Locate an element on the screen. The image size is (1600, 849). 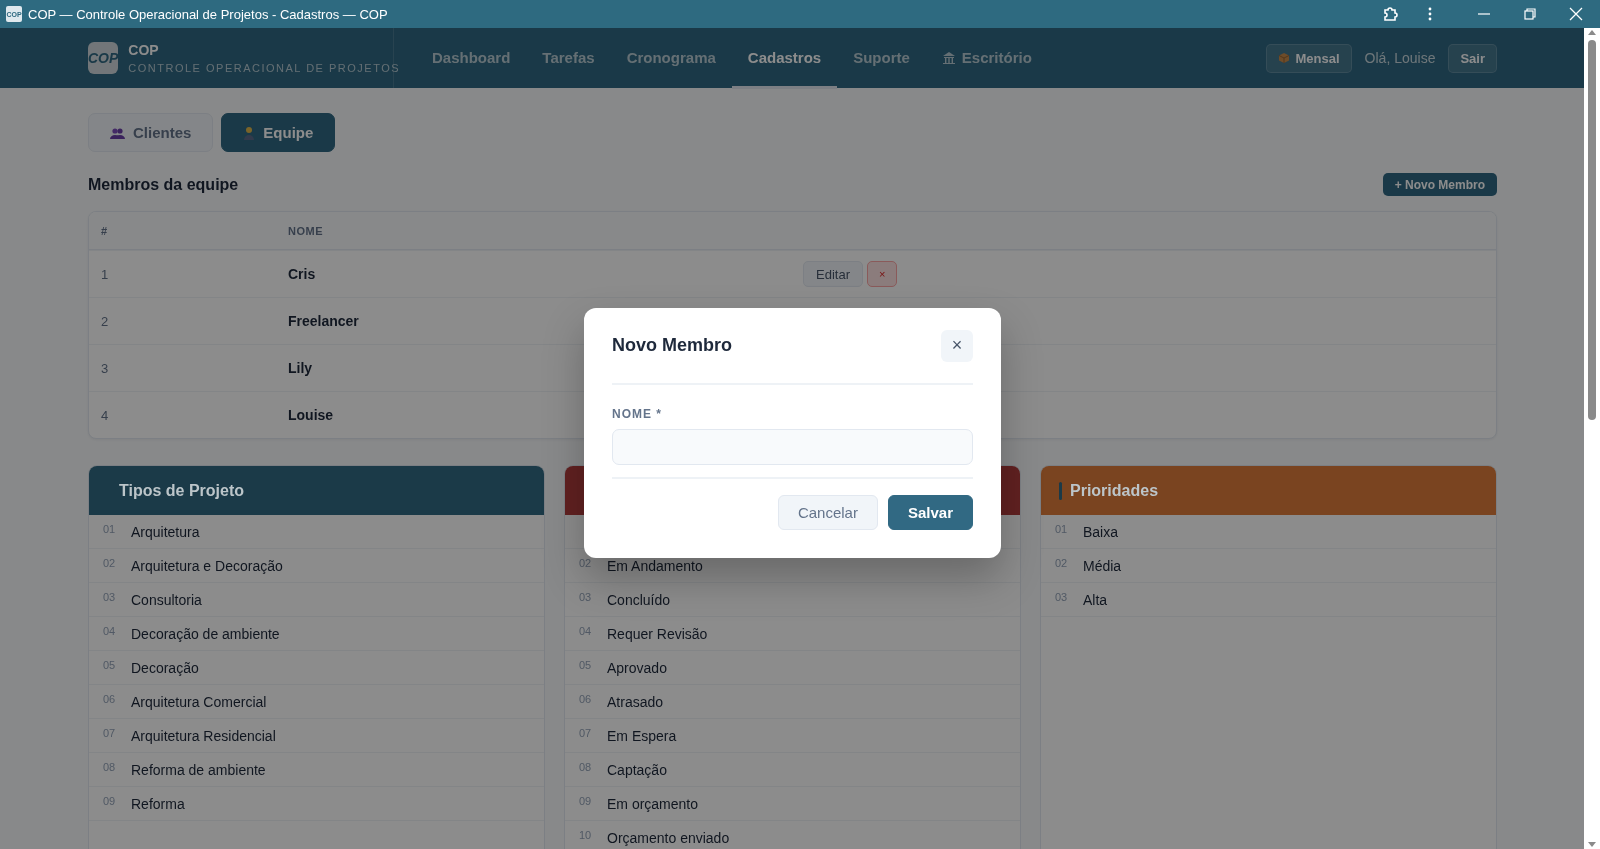
list-item: Atrasado is located at coordinates (635, 701).